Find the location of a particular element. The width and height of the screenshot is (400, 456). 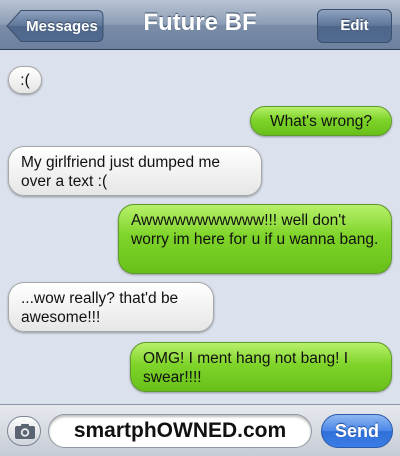

message-bubble-outgoing: OMG! I ment hang not bang! I swear!!!! is located at coordinates (261, 367).